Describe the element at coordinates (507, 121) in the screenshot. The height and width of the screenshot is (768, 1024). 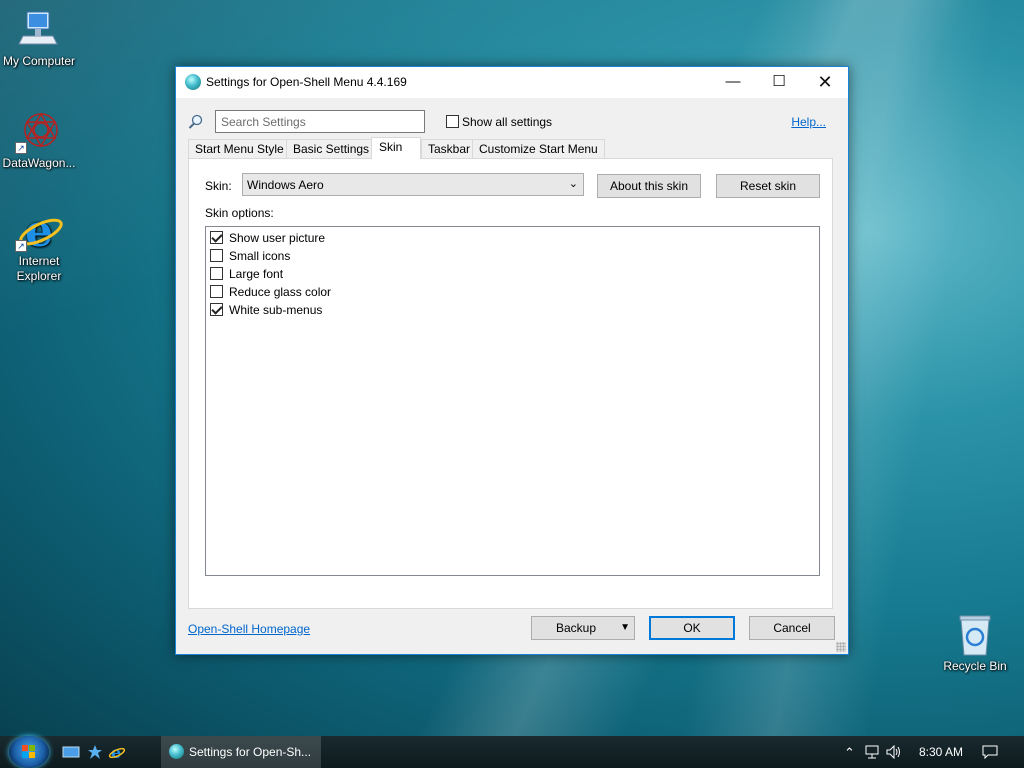
I see `show-all-settings-label: Show all settings` at that location.